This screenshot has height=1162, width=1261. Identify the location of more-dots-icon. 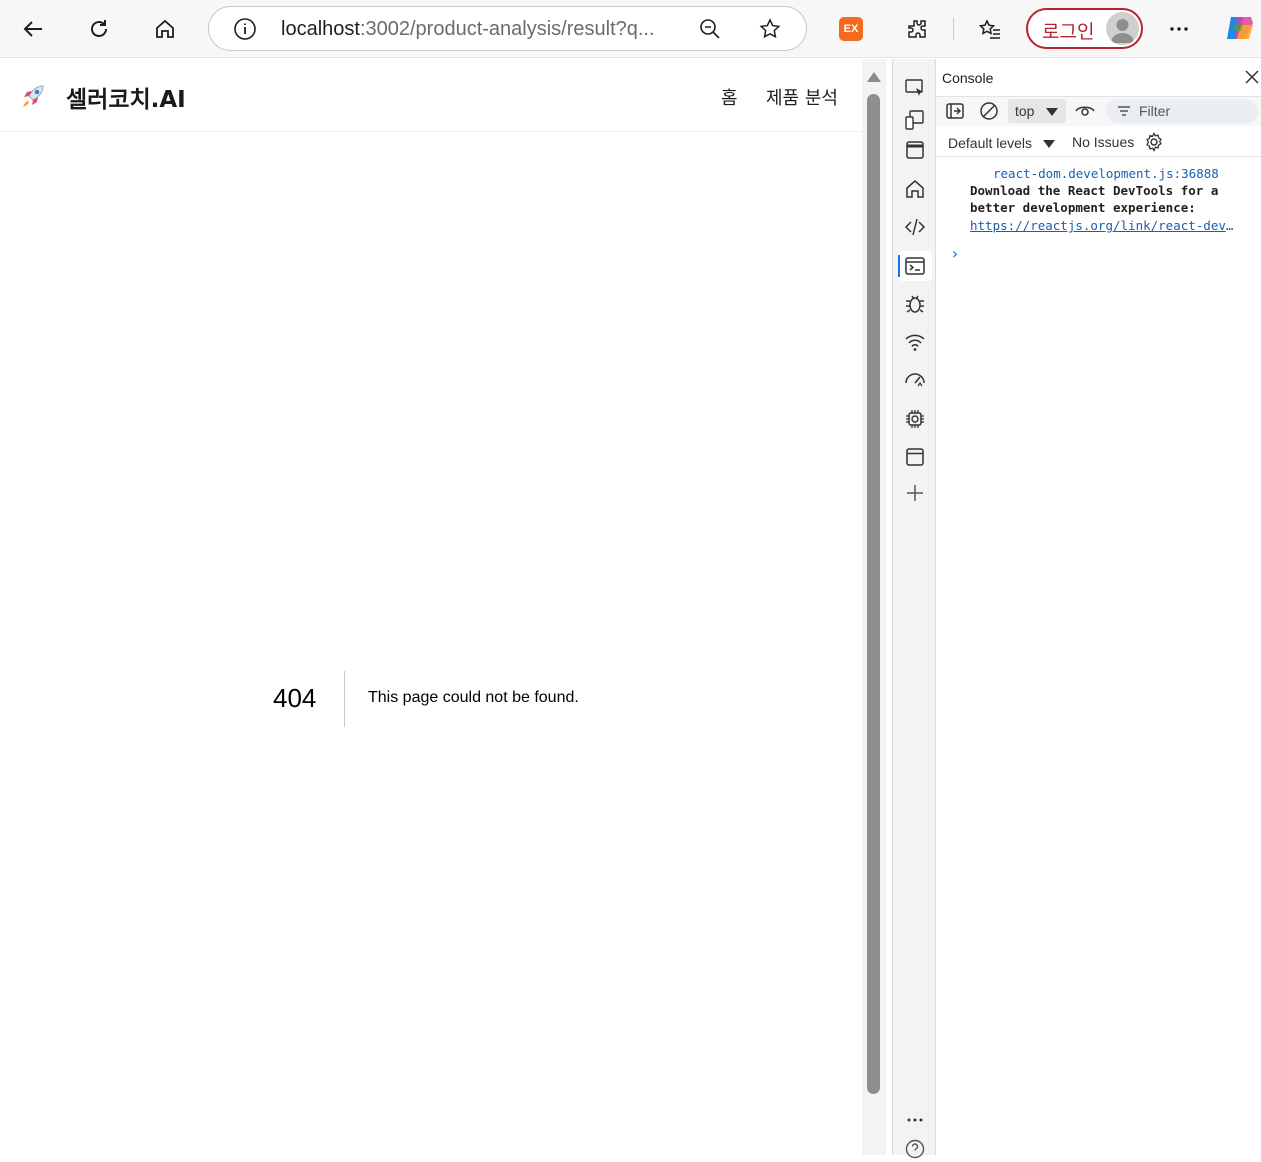
(1179, 29).